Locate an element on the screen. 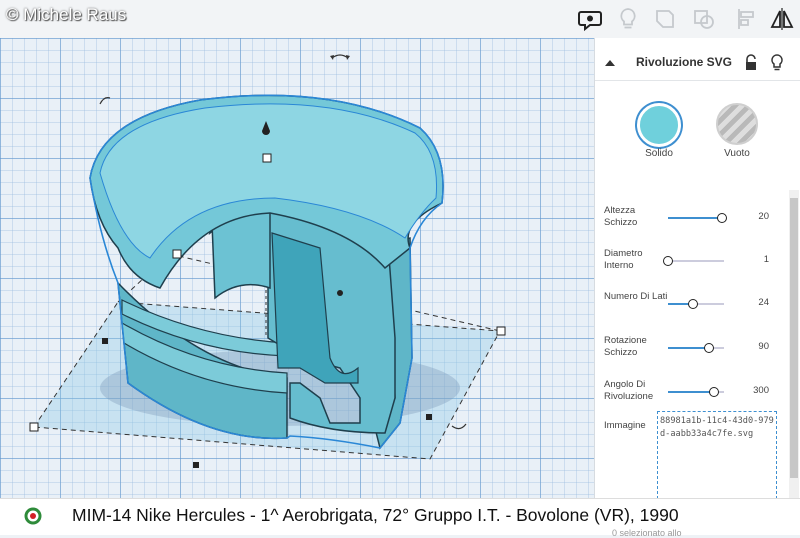  solid-label: Solido is located at coordinates (659, 153).